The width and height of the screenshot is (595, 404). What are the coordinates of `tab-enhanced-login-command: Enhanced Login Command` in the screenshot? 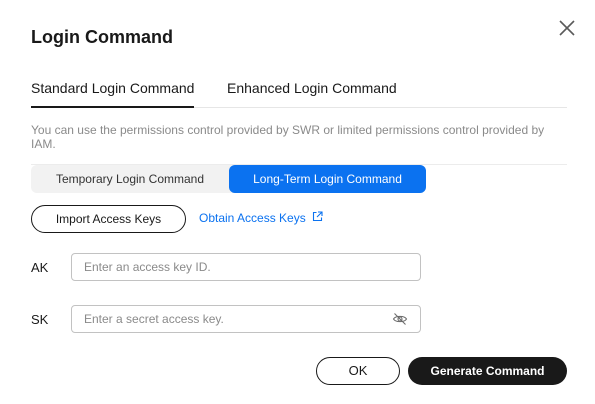 It's located at (312, 93).